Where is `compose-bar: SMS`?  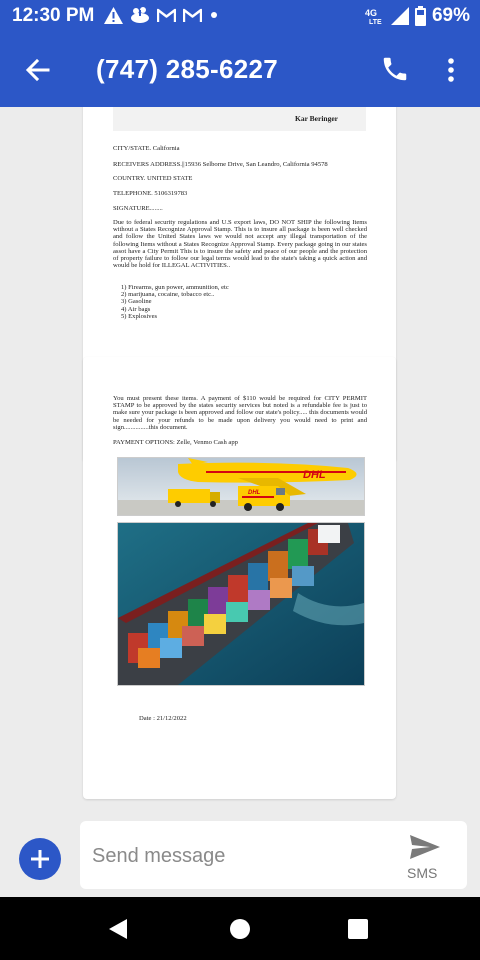
compose-bar: SMS is located at coordinates (240, 857).